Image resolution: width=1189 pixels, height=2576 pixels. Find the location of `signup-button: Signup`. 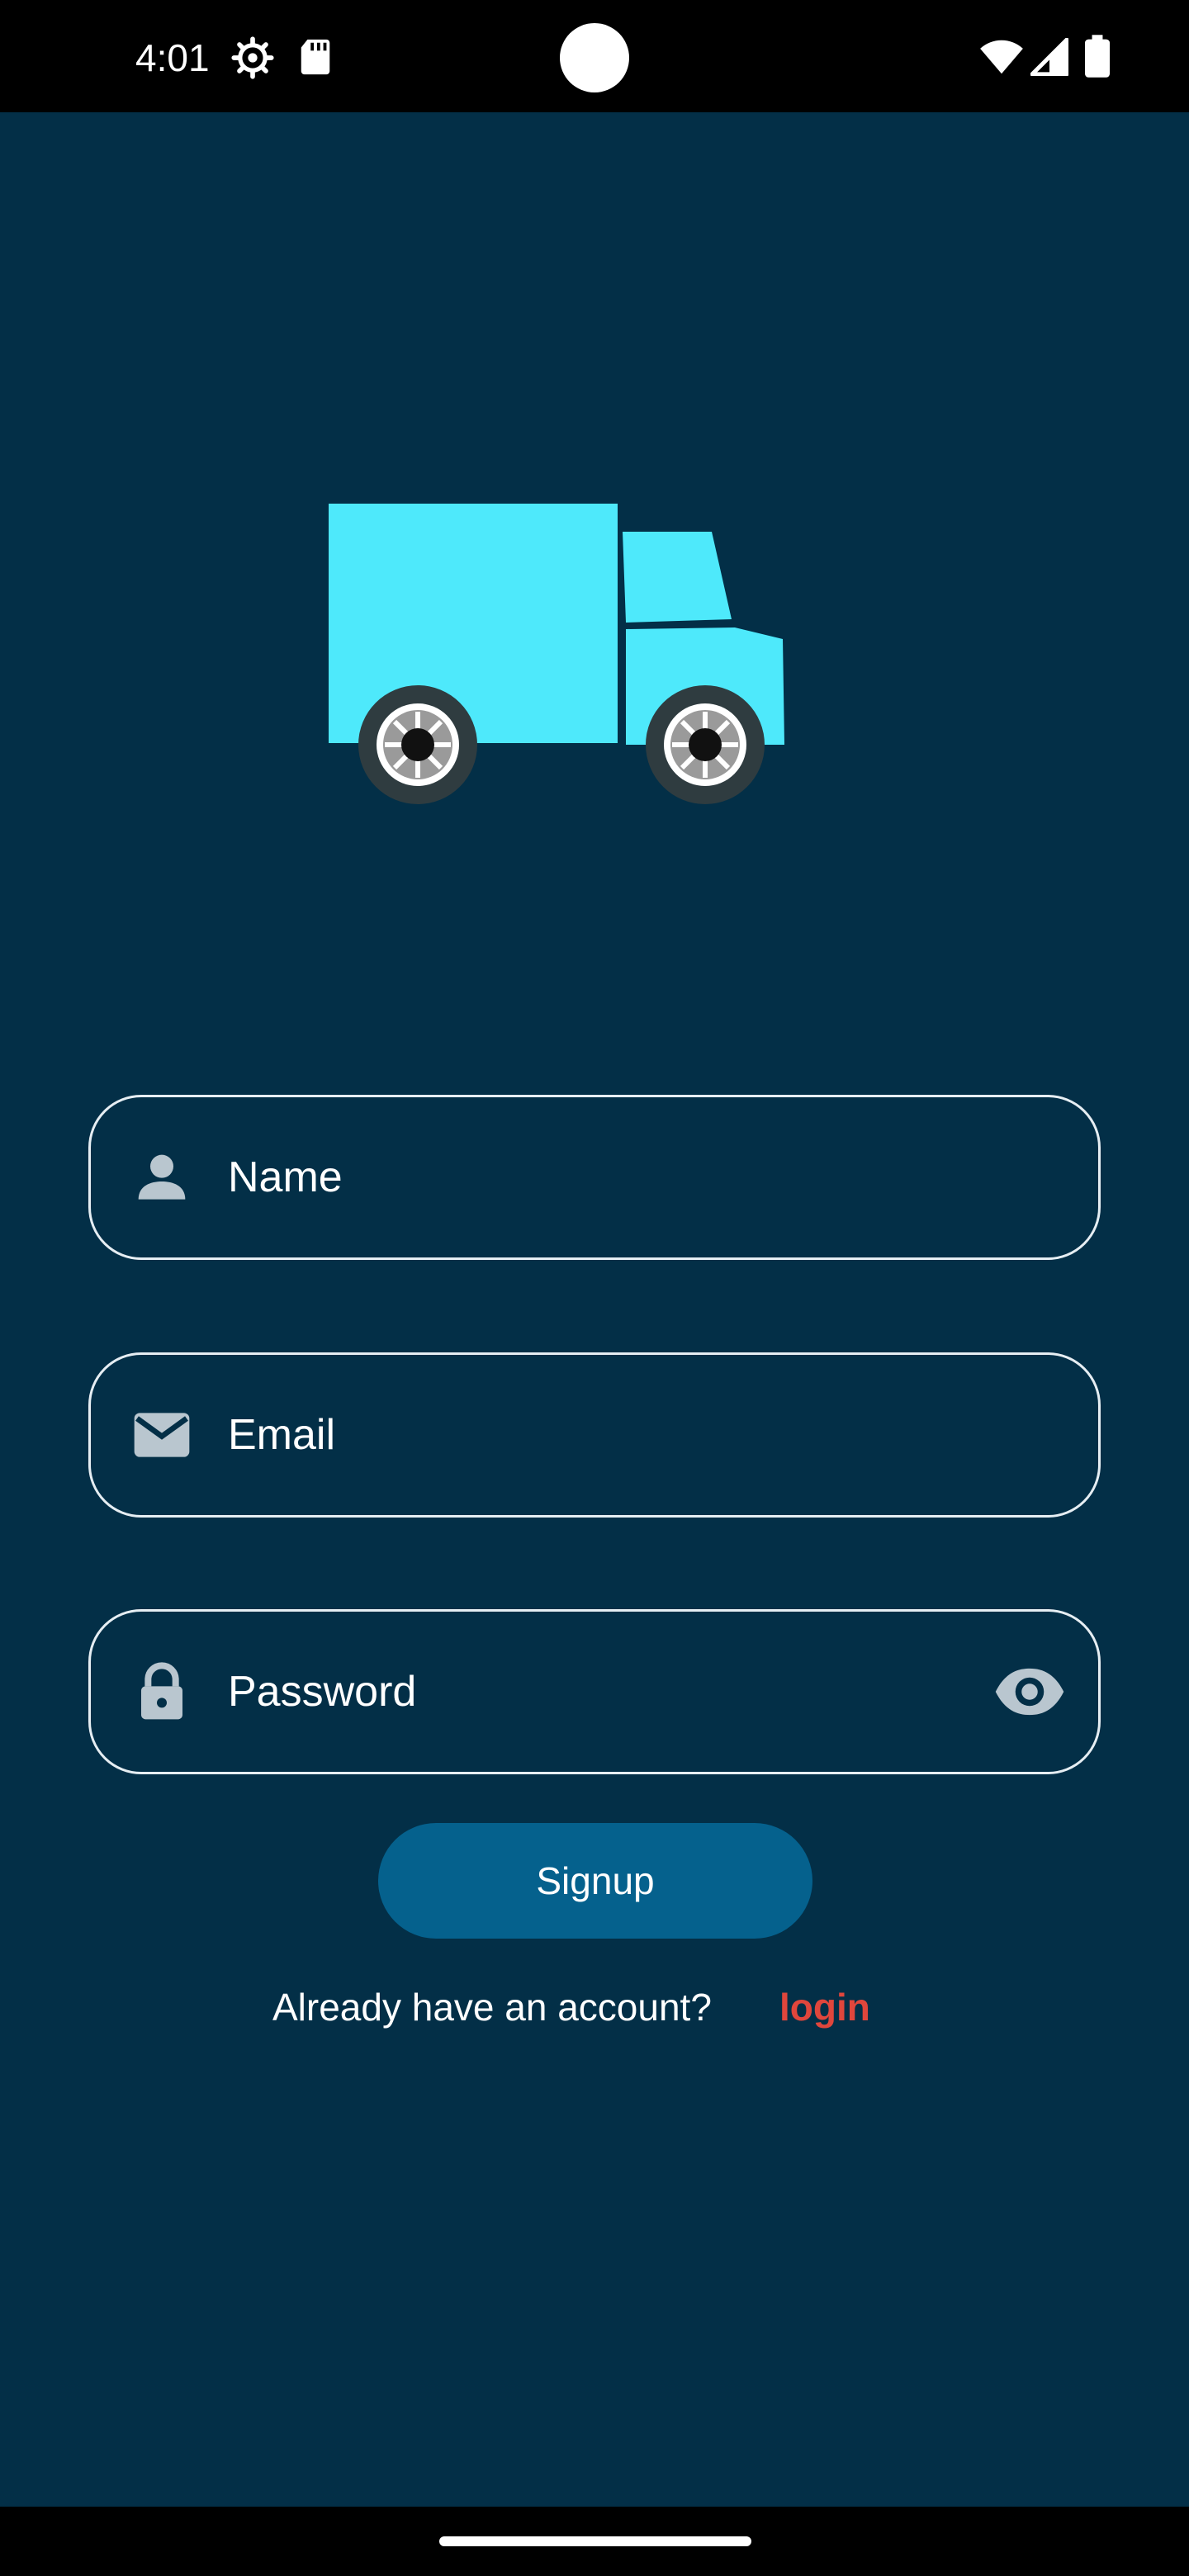

signup-button: Signup is located at coordinates (595, 1881).